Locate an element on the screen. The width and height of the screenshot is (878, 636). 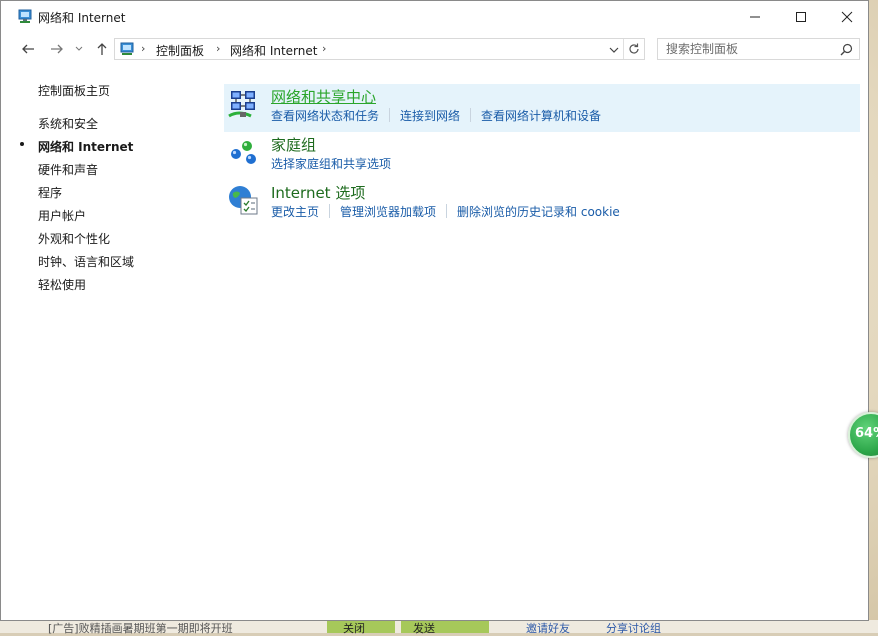
minimize-icon is located at coordinates (755, 16).